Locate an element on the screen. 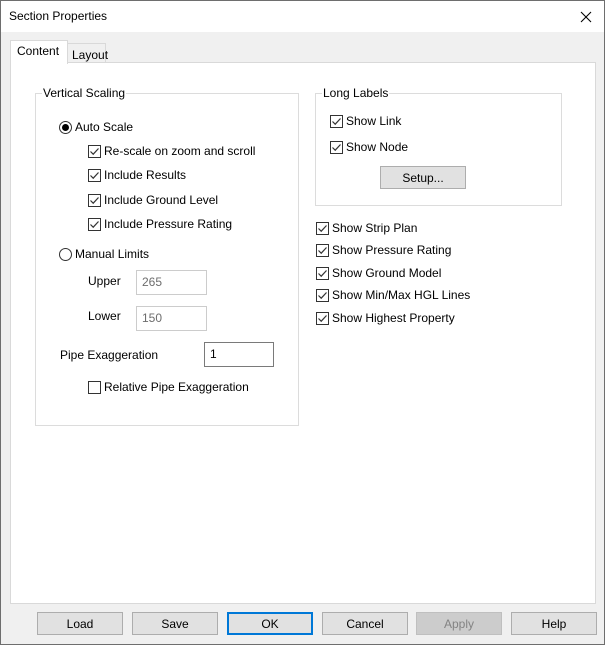 This screenshot has width=605, height=645. show-ground-model-checkbox-row: Show Ground Model is located at coordinates (378, 273).